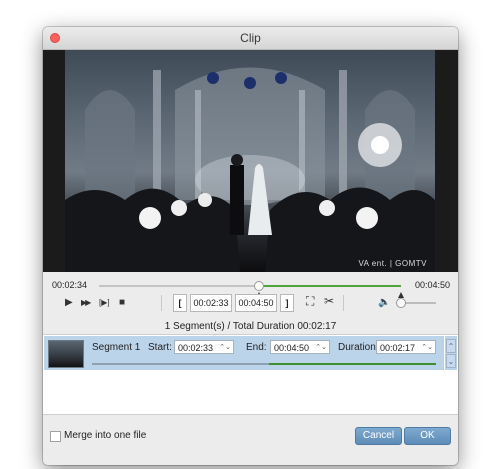 The height and width of the screenshot is (469, 500). What do you see at coordinates (401, 303) in the screenshot?
I see `volume-handle` at bounding box center [401, 303].